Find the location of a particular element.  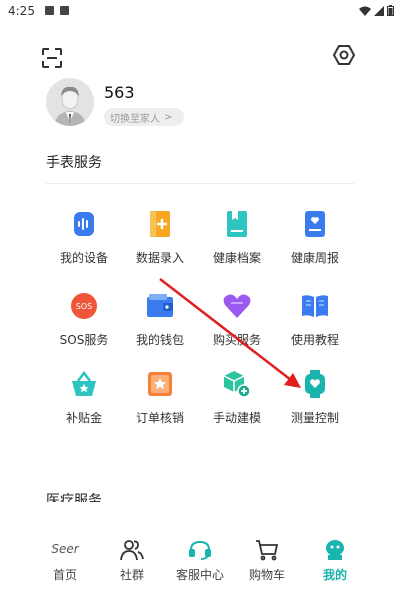

signal-icon is located at coordinates (379, 10).